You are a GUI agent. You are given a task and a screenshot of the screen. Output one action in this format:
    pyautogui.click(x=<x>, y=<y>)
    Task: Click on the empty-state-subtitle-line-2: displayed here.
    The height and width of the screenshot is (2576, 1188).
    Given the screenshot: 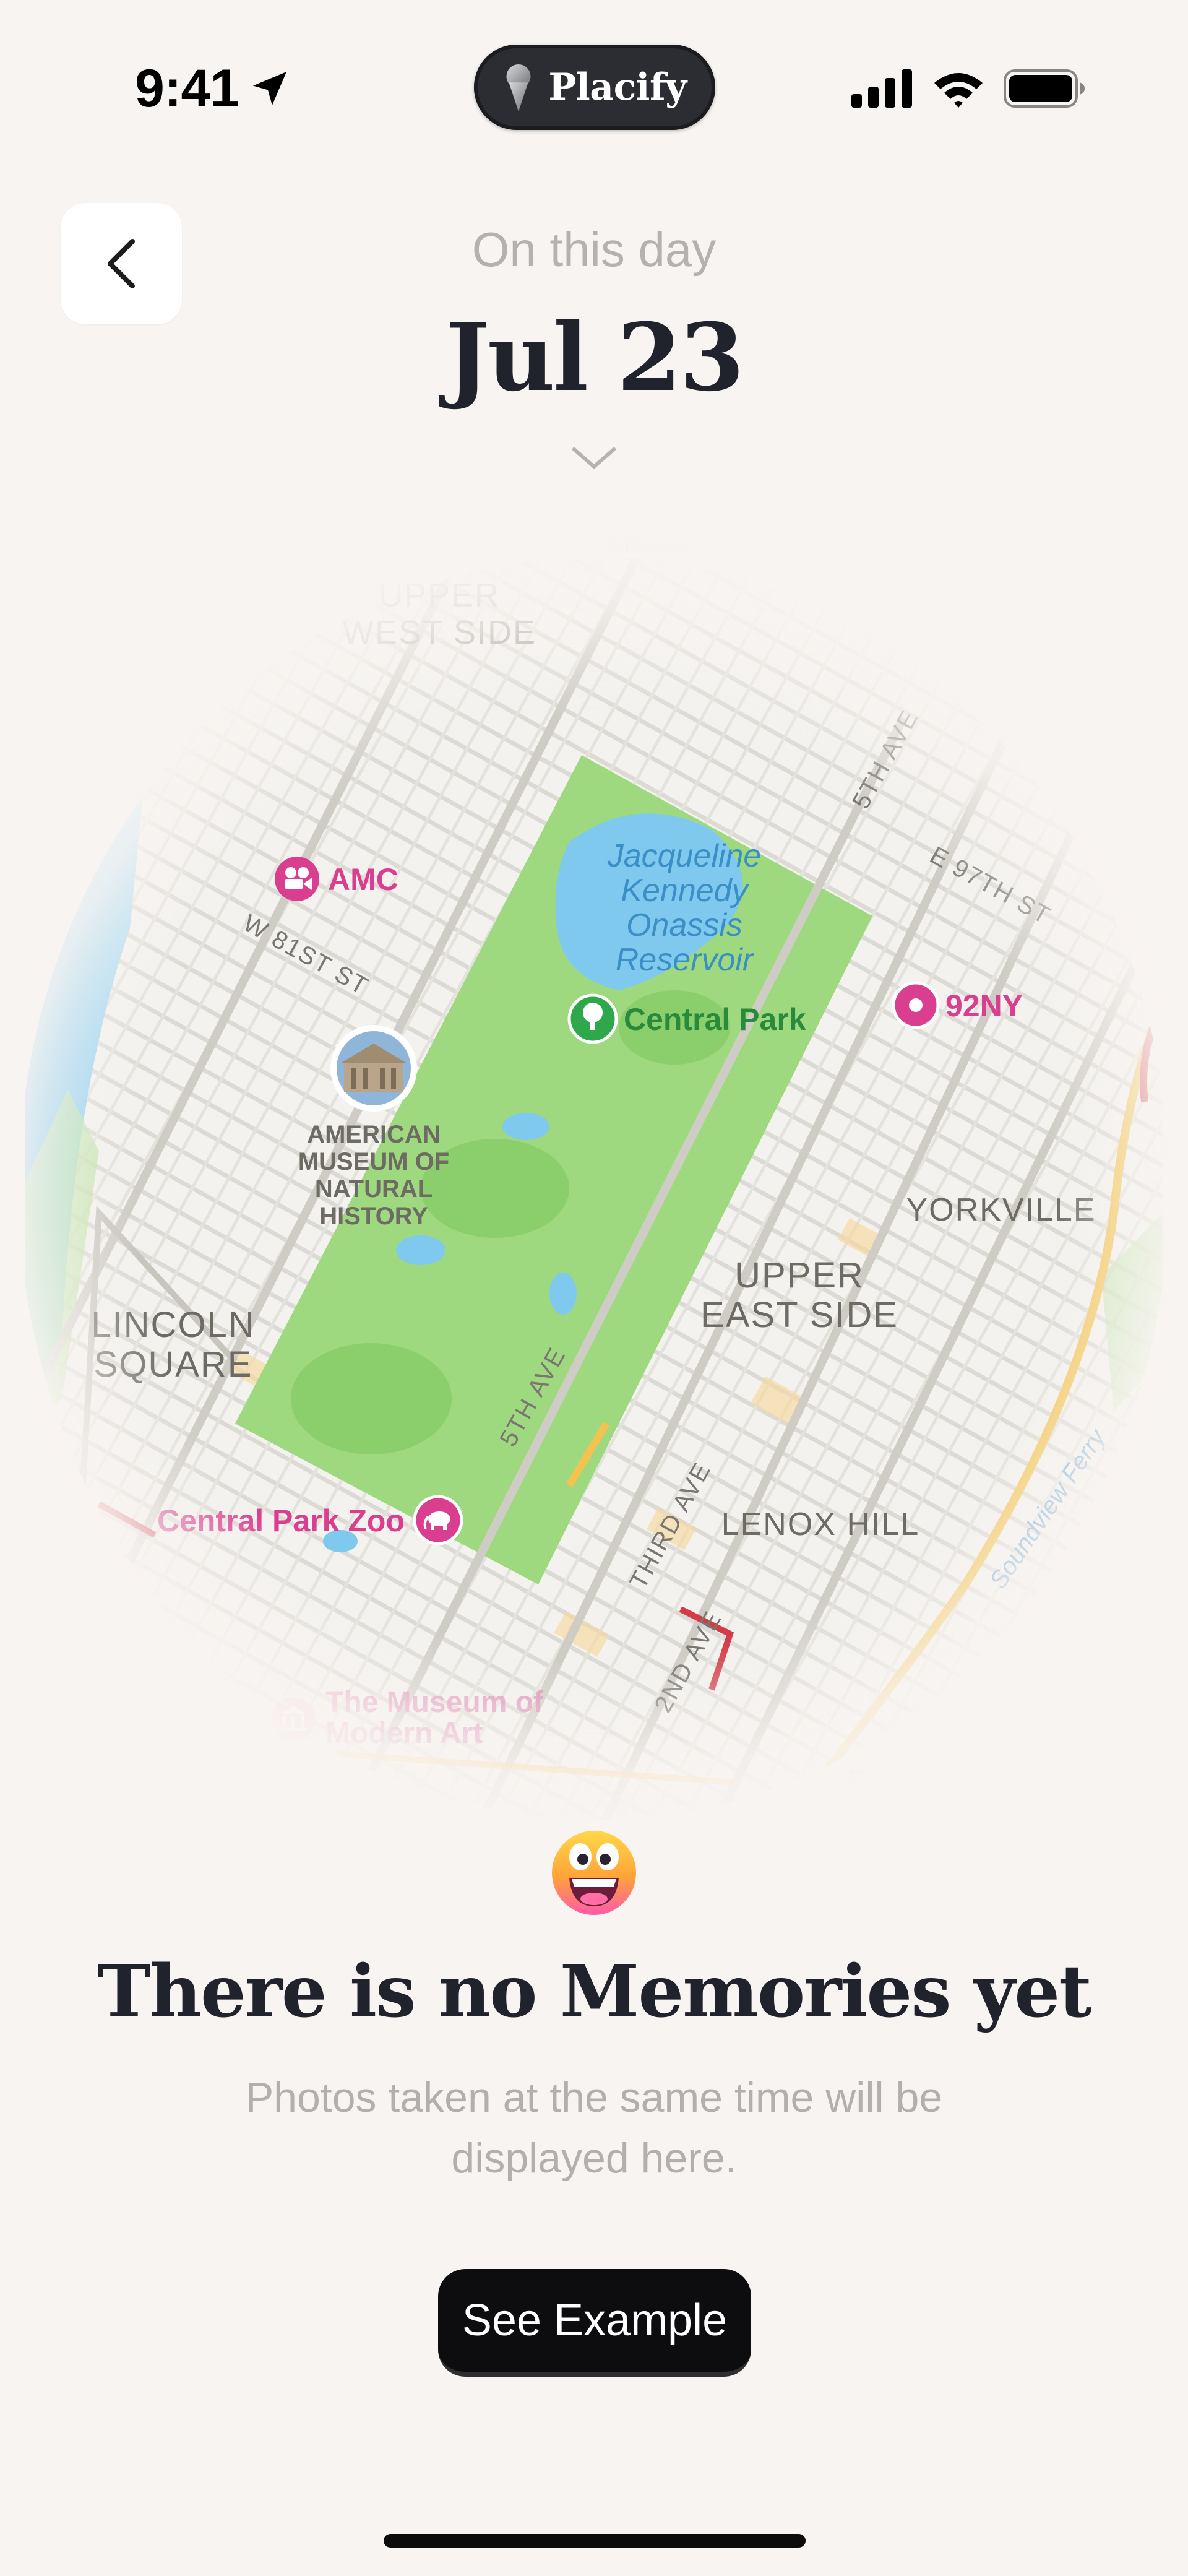 What is the action you would take?
    pyautogui.click(x=594, y=2158)
    